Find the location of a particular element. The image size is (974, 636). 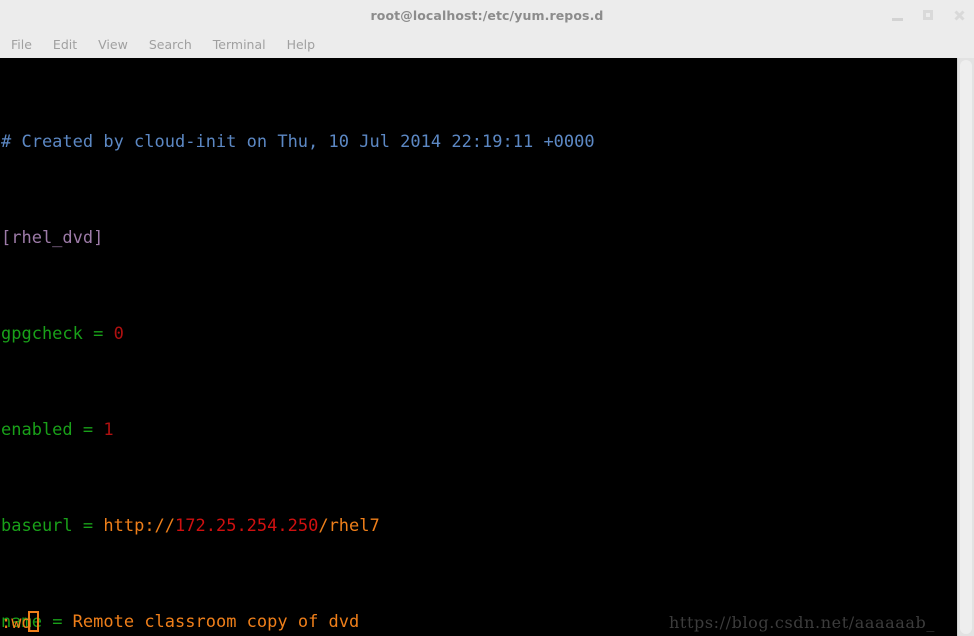

menu-item-help: Help is located at coordinates (301, 44).